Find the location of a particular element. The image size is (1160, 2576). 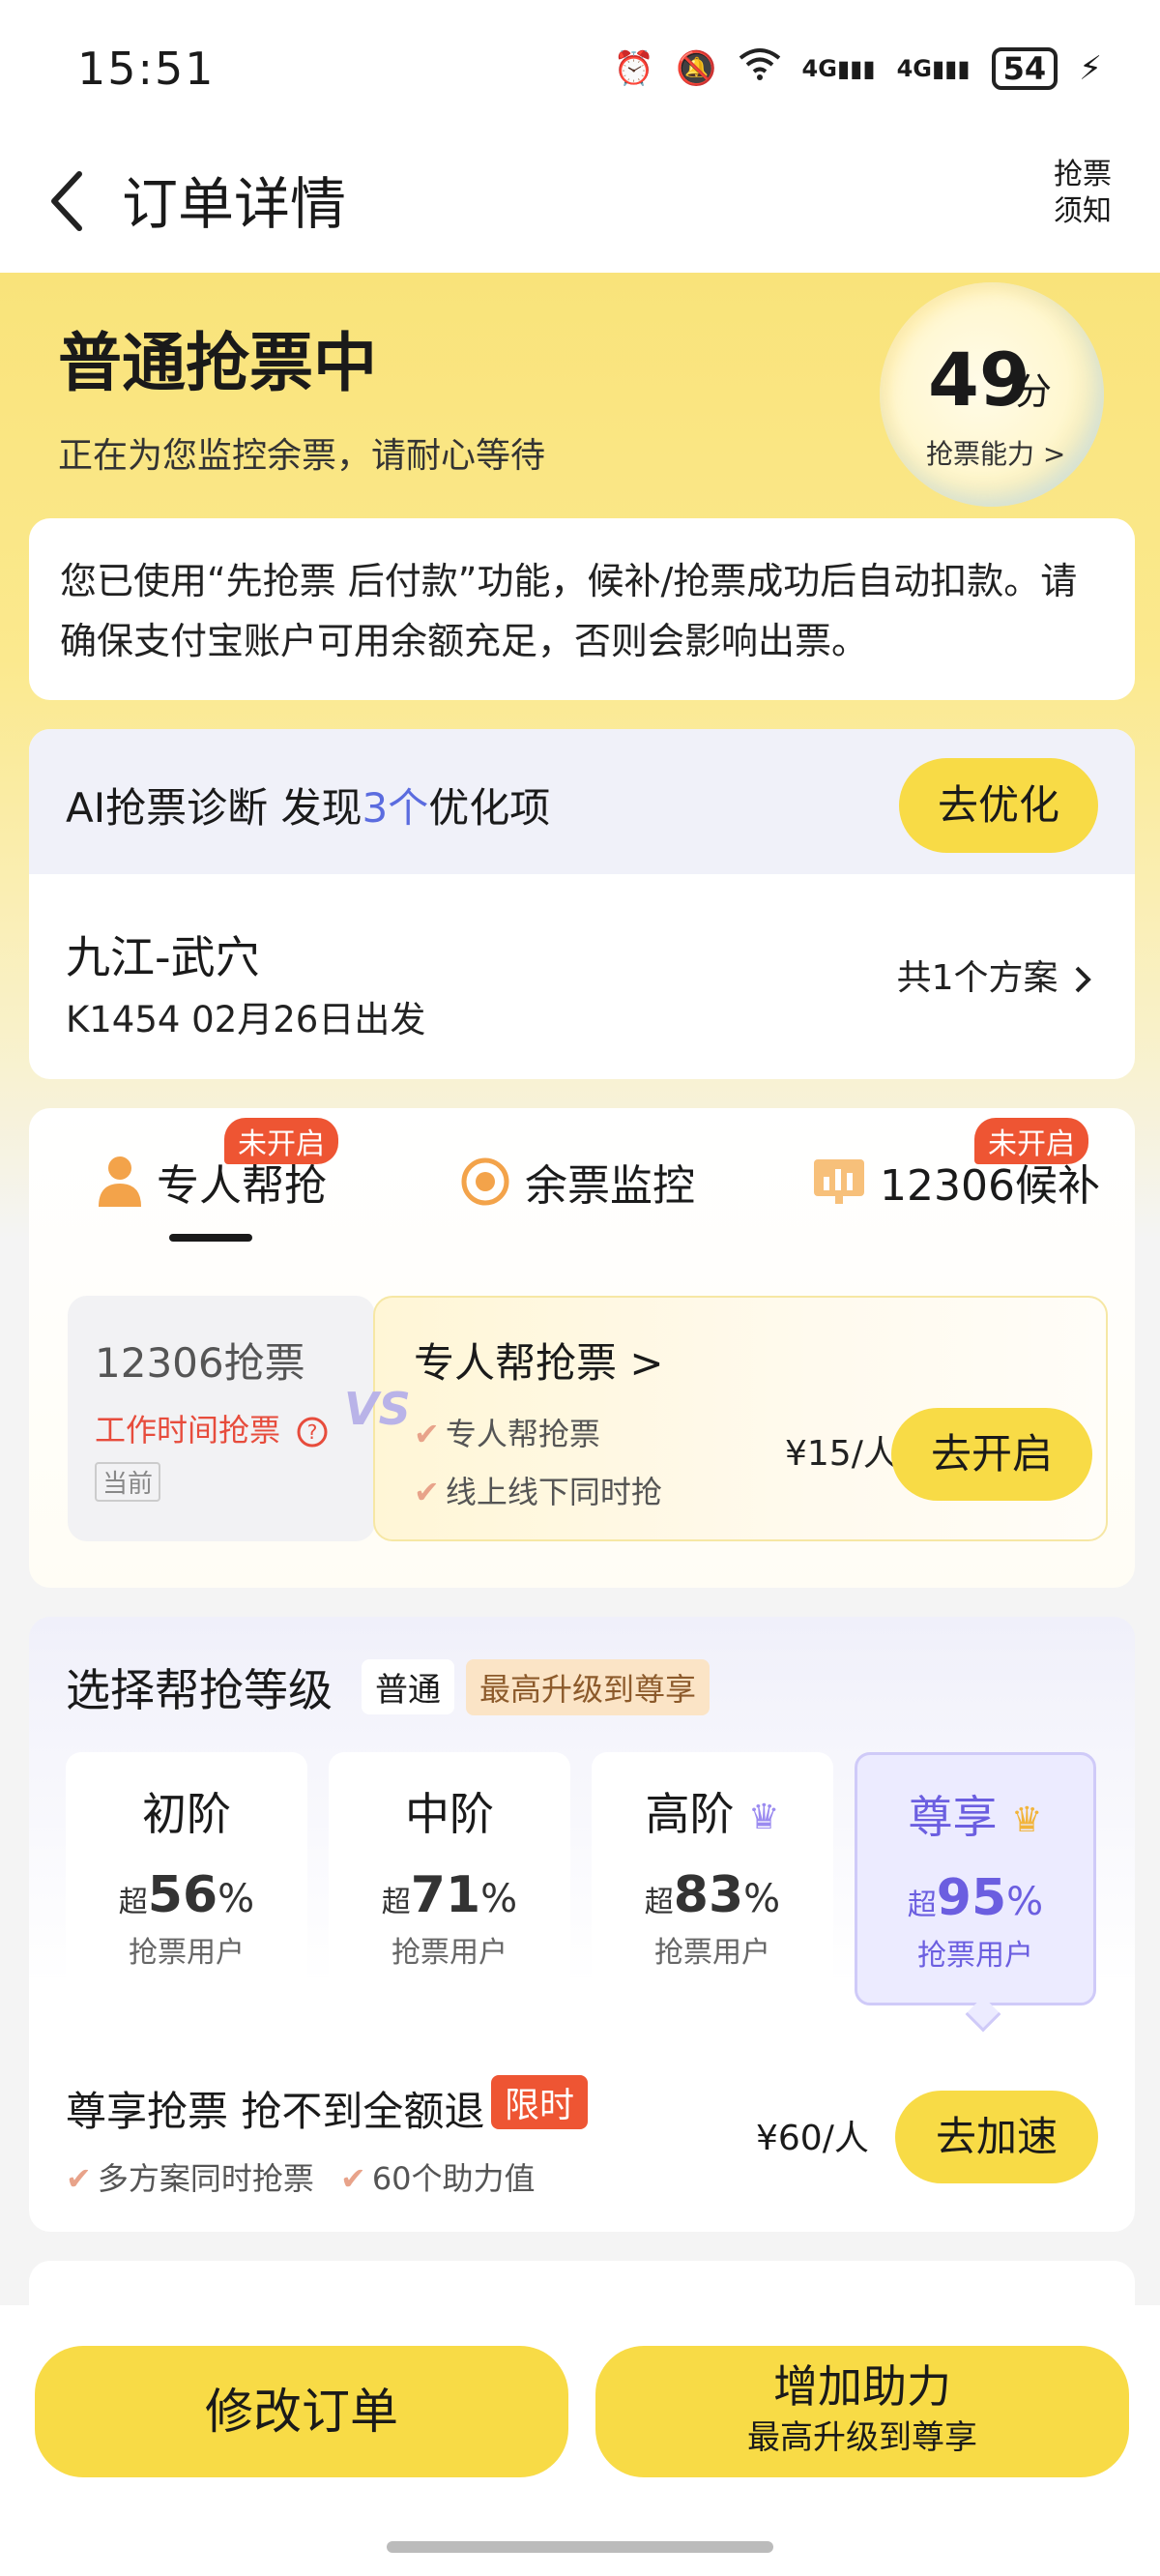

wifi-icon is located at coordinates (760, 68).